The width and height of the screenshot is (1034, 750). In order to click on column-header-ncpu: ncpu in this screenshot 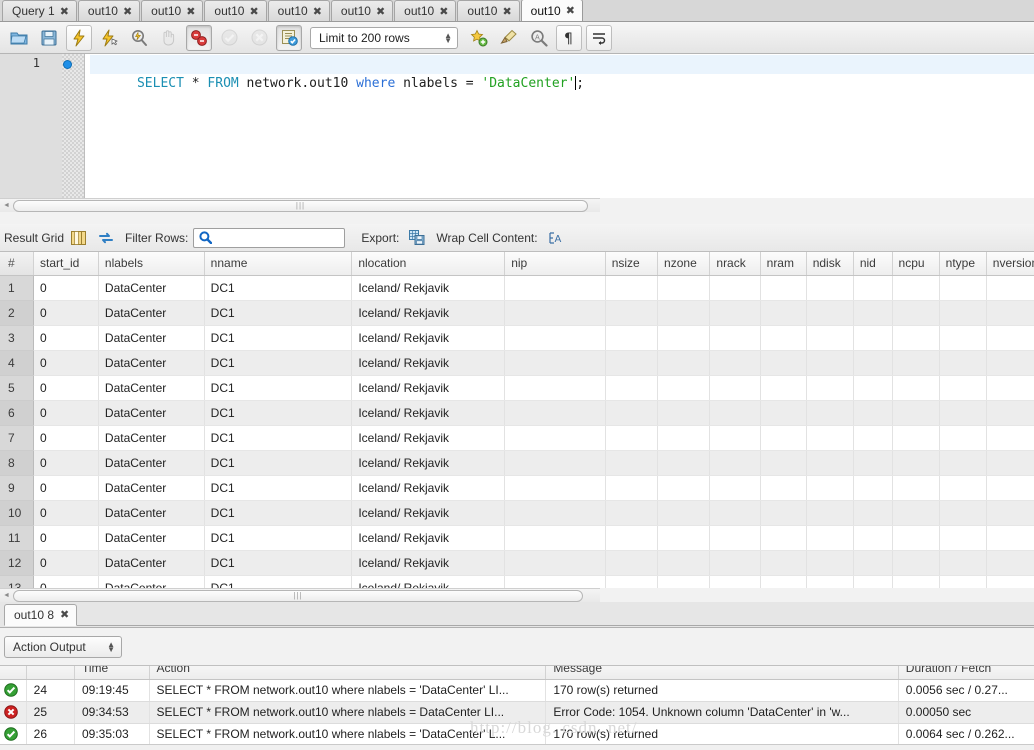, I will do `click(916, 264)`.